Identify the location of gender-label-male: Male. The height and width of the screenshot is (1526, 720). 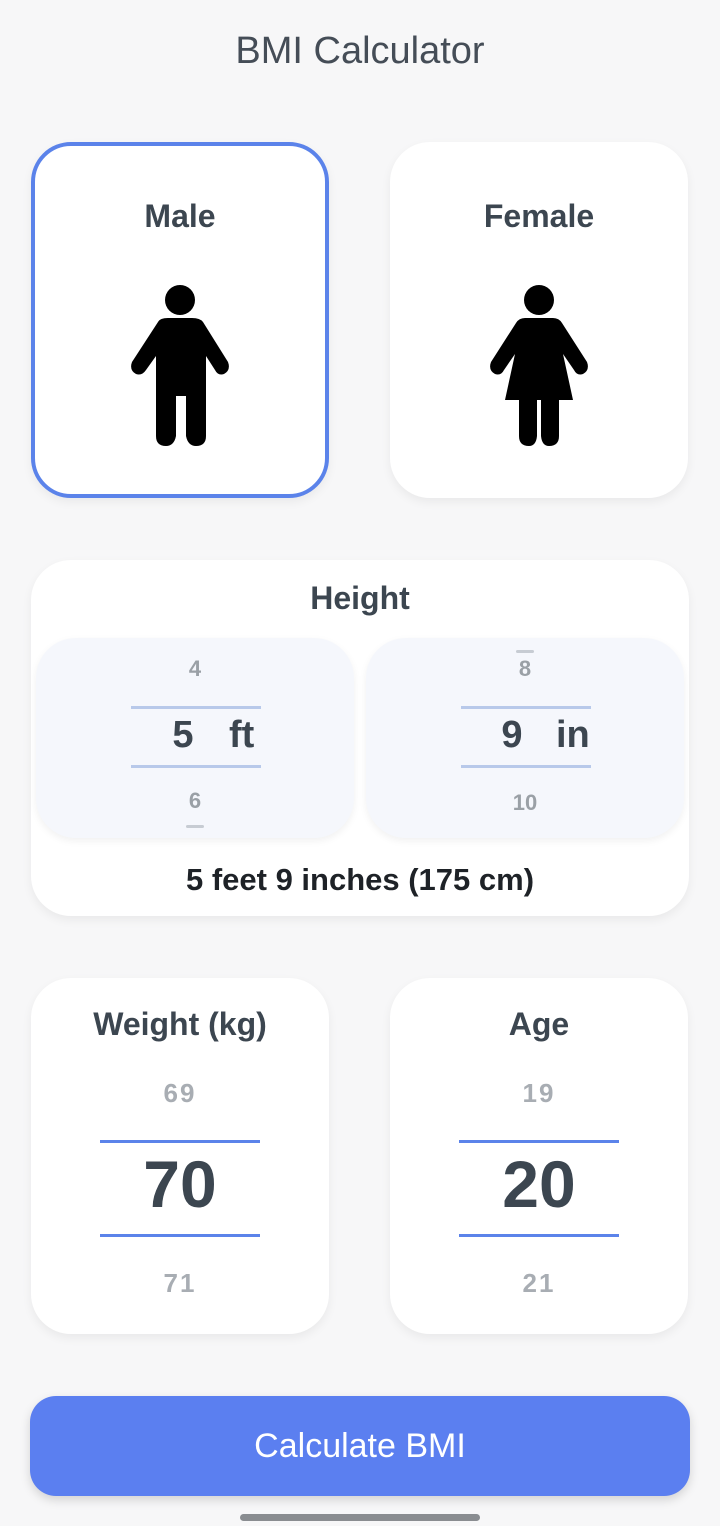
(180, 216).